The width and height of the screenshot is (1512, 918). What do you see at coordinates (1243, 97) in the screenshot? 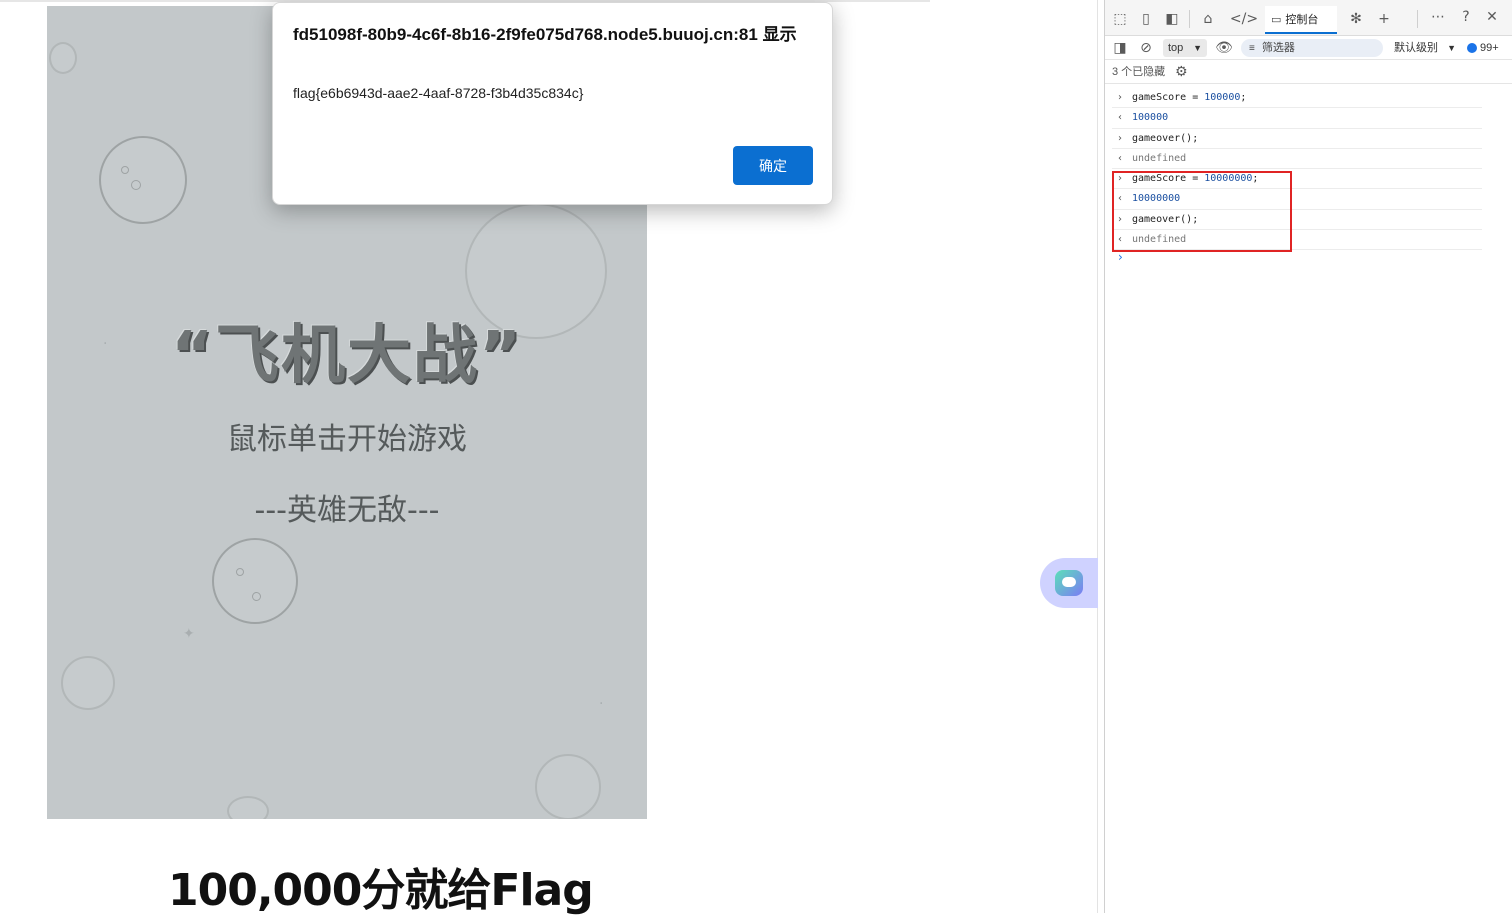
I see `console-line-suffix: ;` at bounding box center [1243, 97].